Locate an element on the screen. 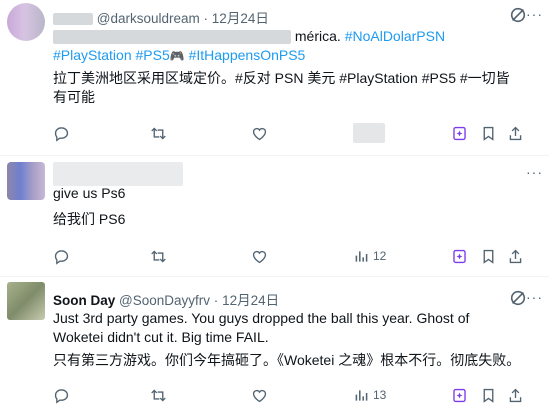  tweet-header is located at coordinates (118, 174).